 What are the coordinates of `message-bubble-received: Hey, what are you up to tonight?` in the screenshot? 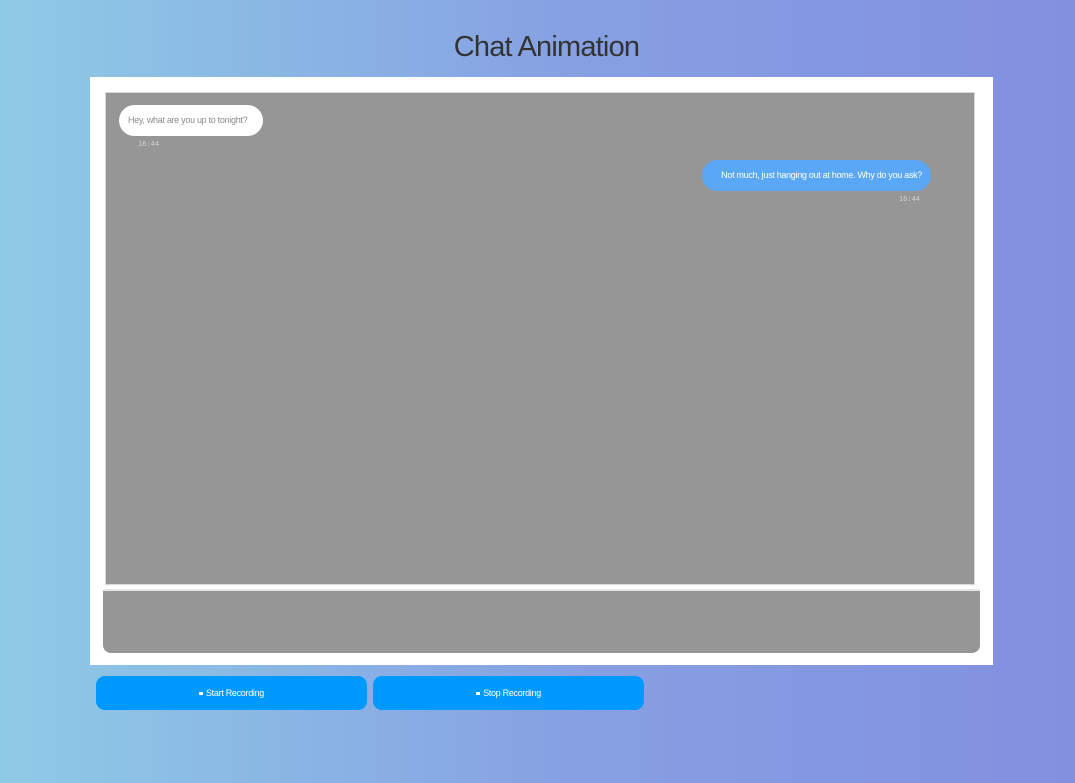 It's located at (191, 120).